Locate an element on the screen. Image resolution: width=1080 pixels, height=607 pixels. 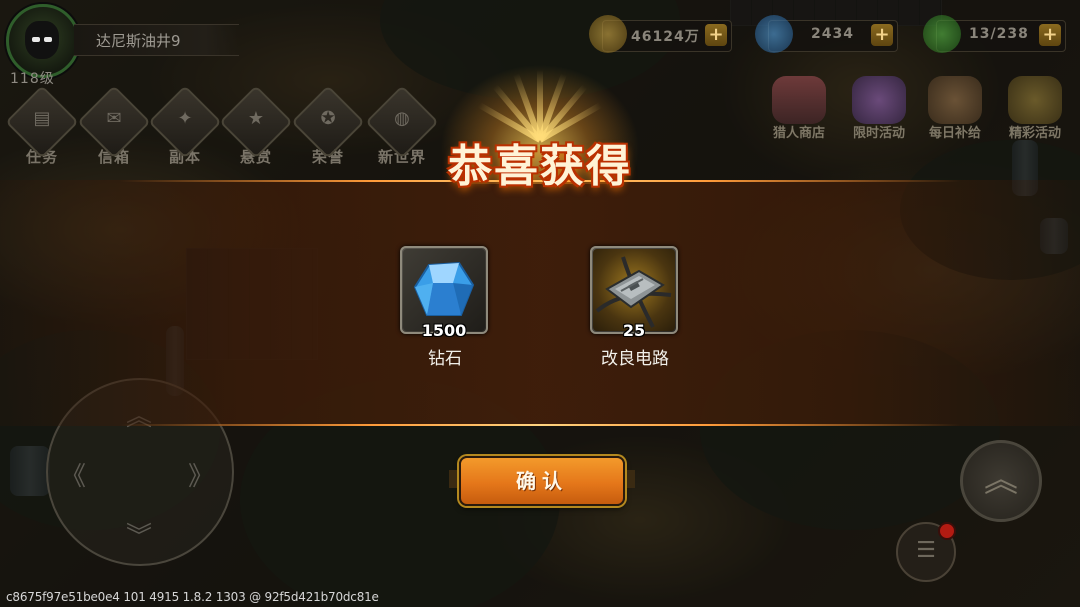
energy-amount: 13/238 is located at coordinates (999, 34).